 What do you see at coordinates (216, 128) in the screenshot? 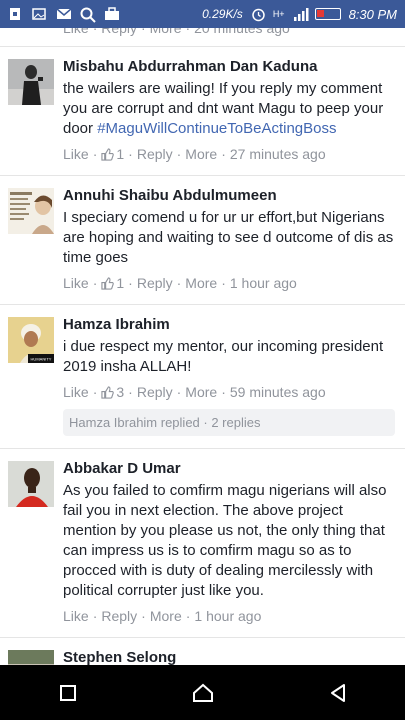
I see `hashtag-link: #MaguWillContinueToBeActingBoss` at bounding box center [216, 128].